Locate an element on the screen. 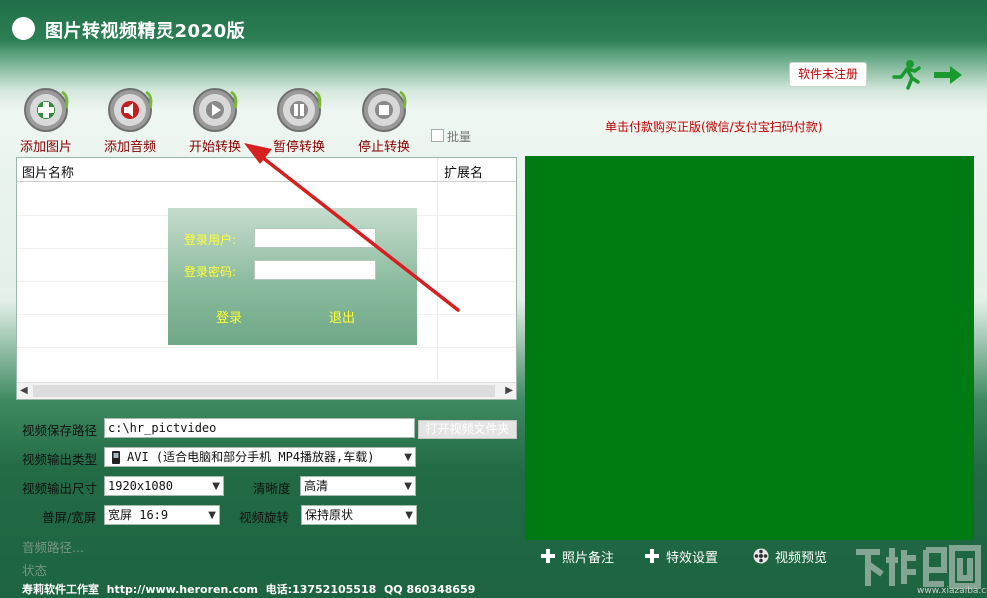 The width and height of the screenshot is (987, 598). screen-ratio-select: 宽屏 16:9 ▼ is located at coordinates (162, 515).